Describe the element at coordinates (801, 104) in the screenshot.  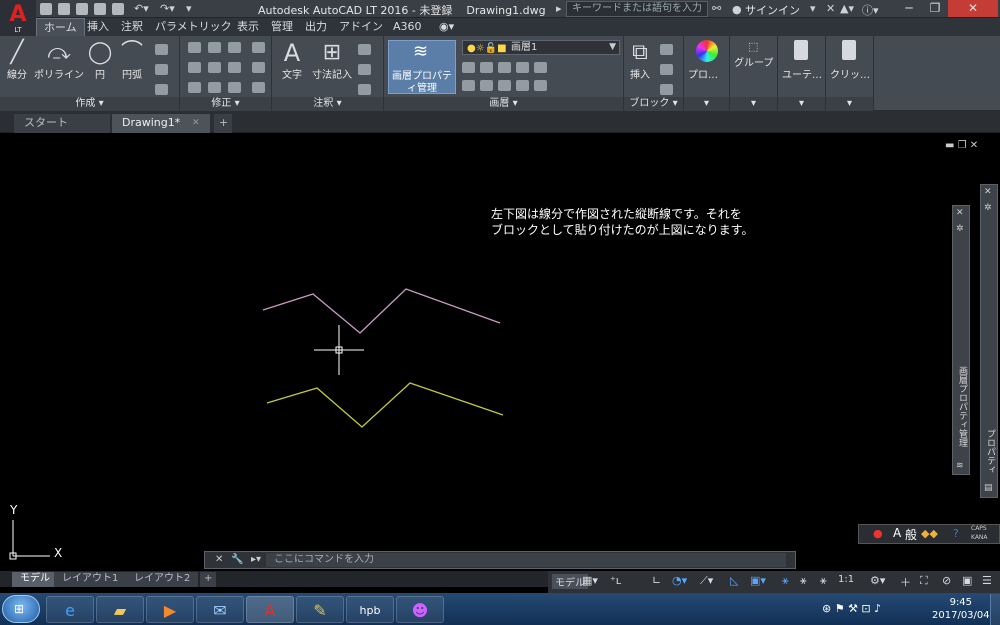
I see `utilities-panel-expand-icon: ▾` at that location.